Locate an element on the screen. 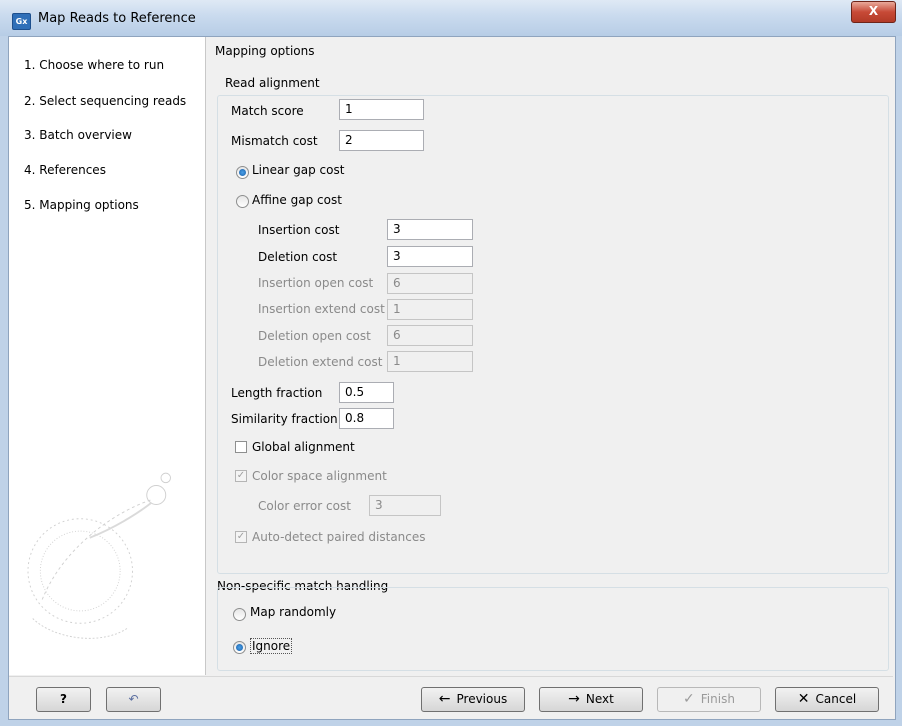  color-space-label: Color space alignment is located at coordinates (319, 476).